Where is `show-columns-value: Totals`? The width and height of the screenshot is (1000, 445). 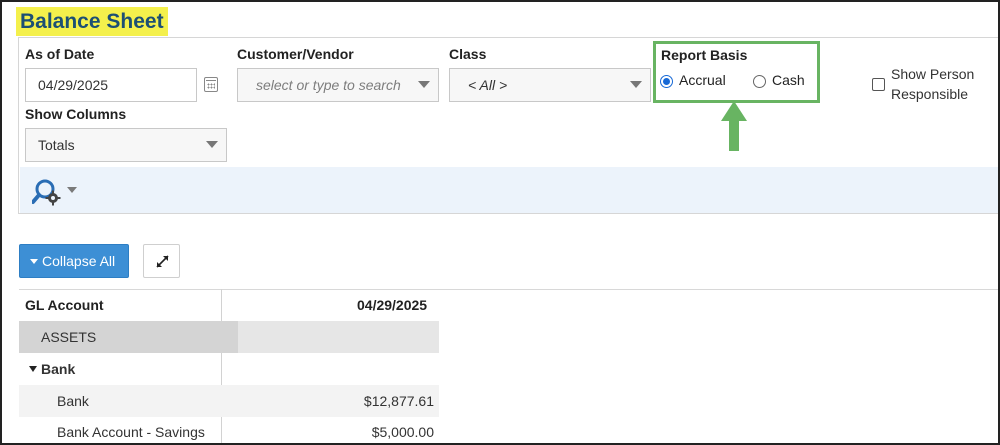
show-columns-value: Totals is located at coordinates (56, 145).